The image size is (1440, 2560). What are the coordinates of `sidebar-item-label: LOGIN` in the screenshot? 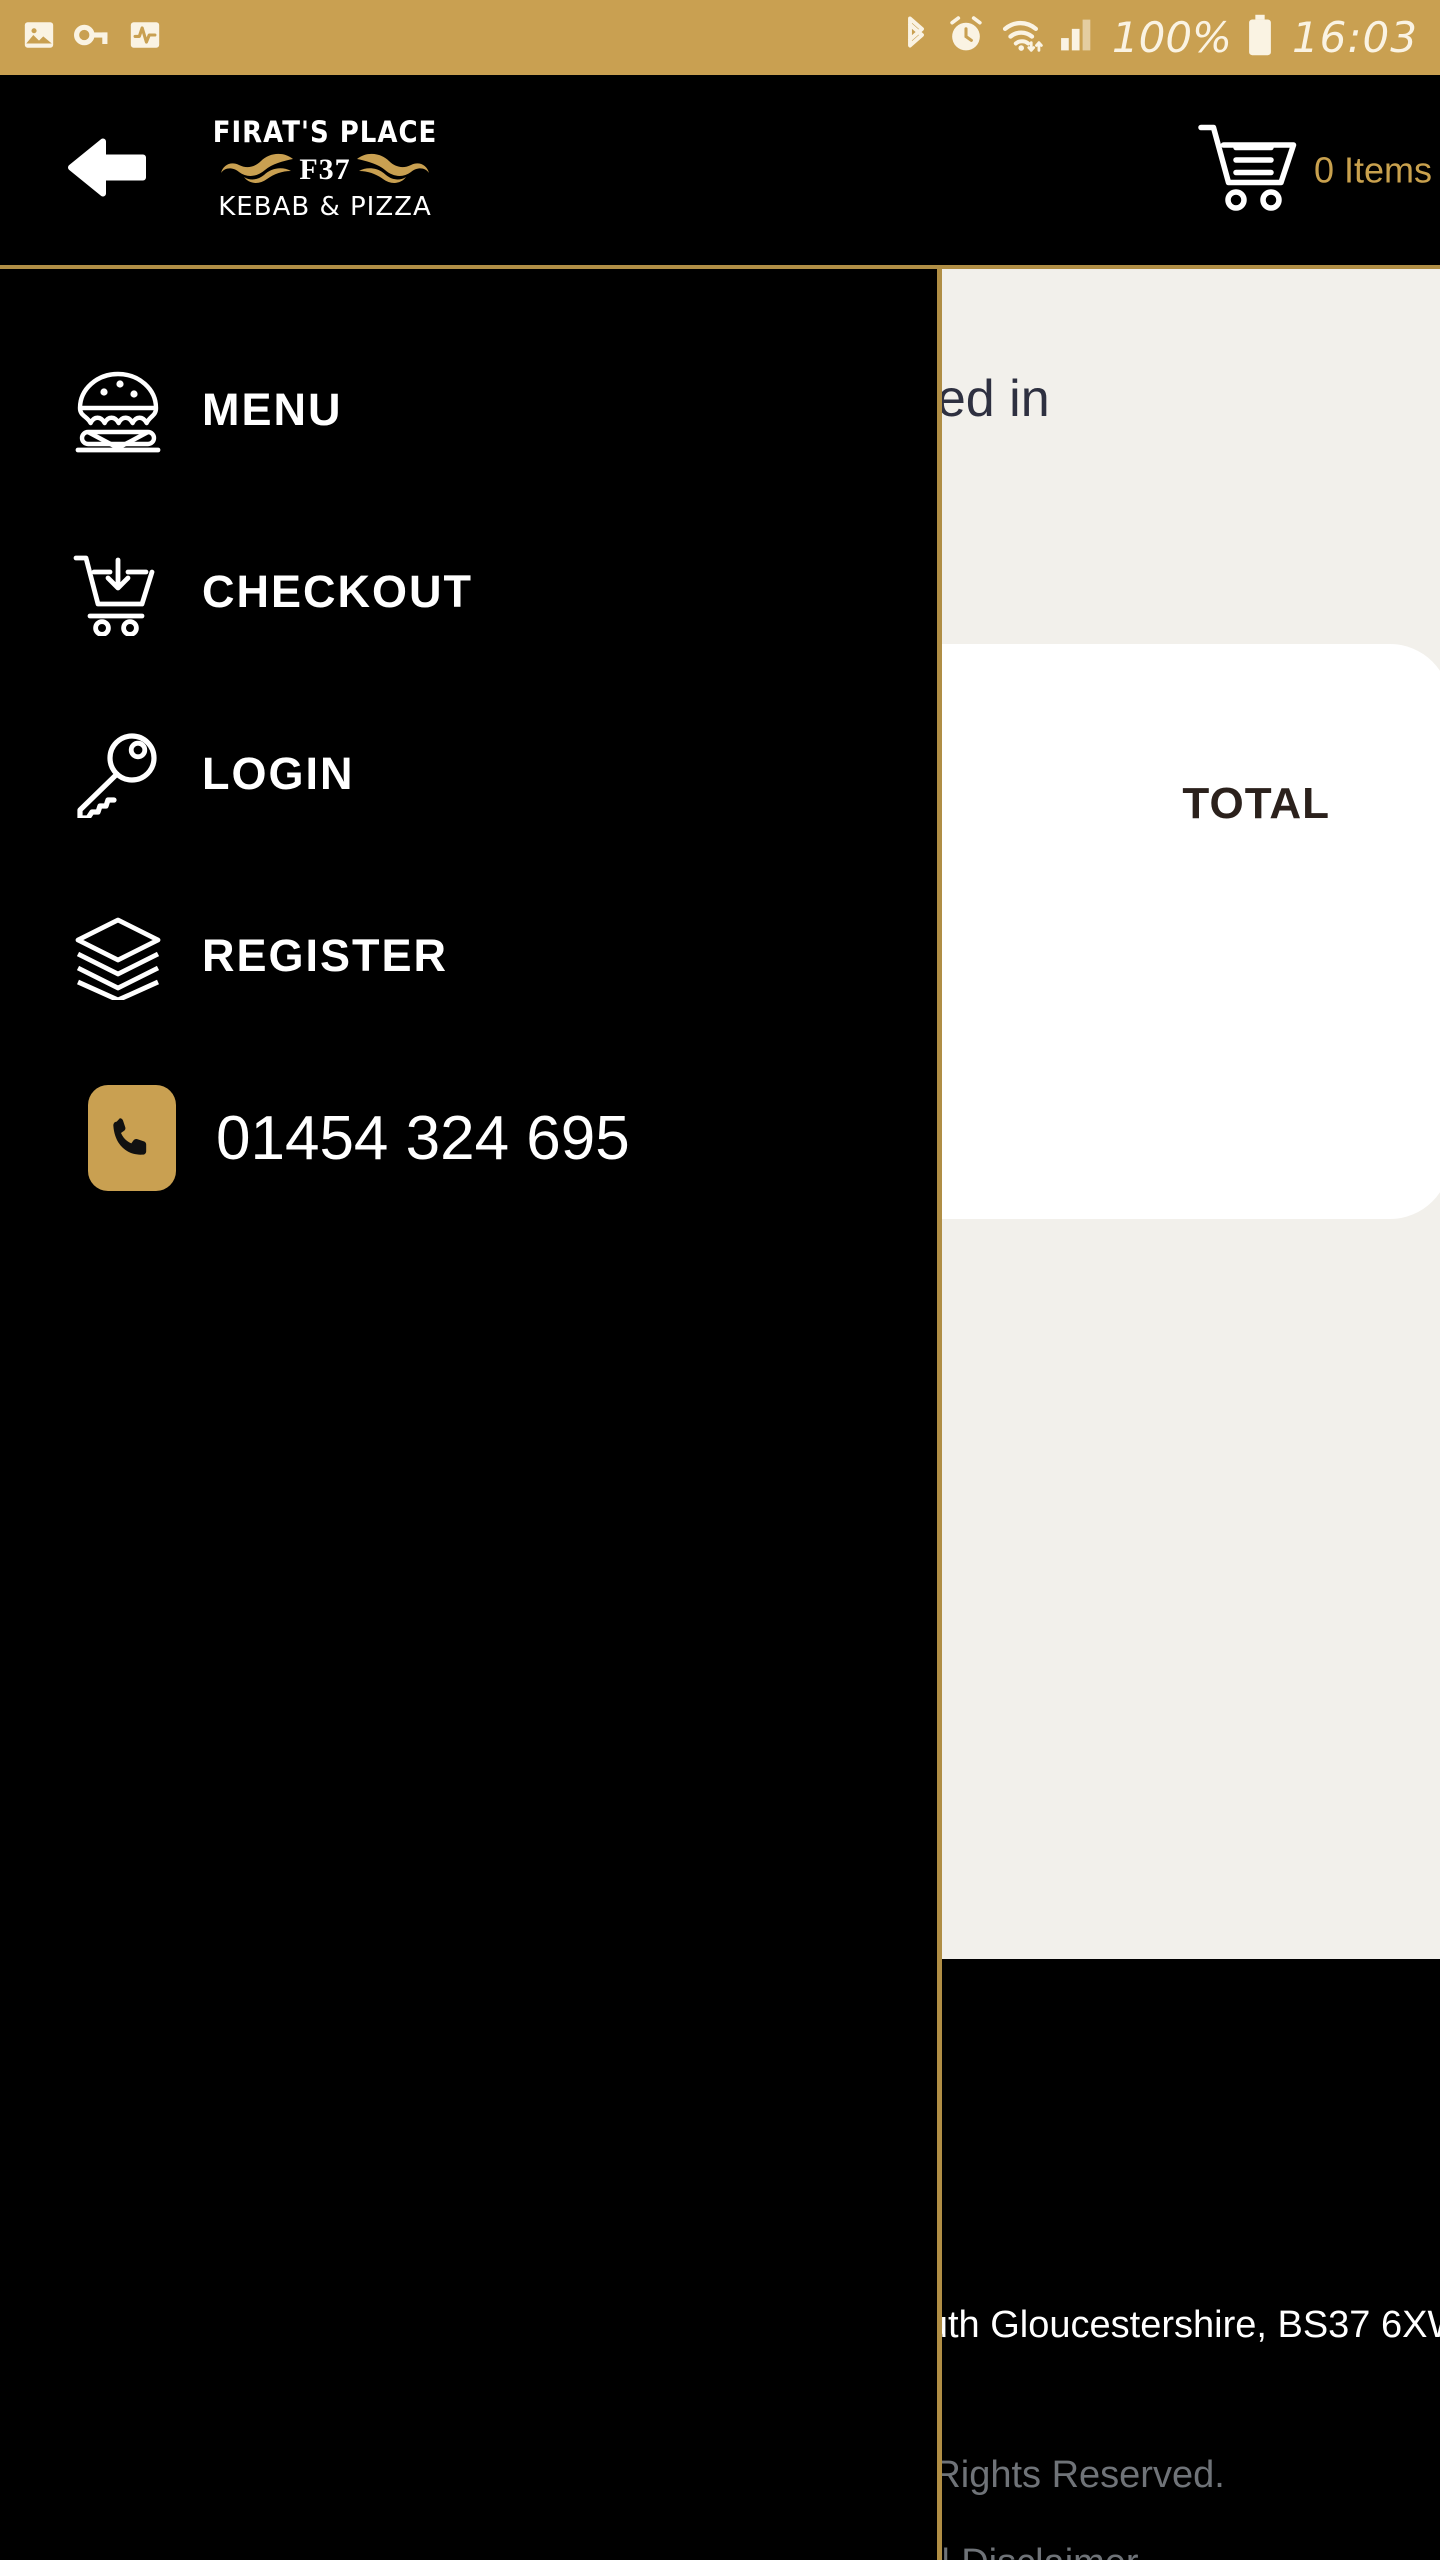 It's located at (278, 773).